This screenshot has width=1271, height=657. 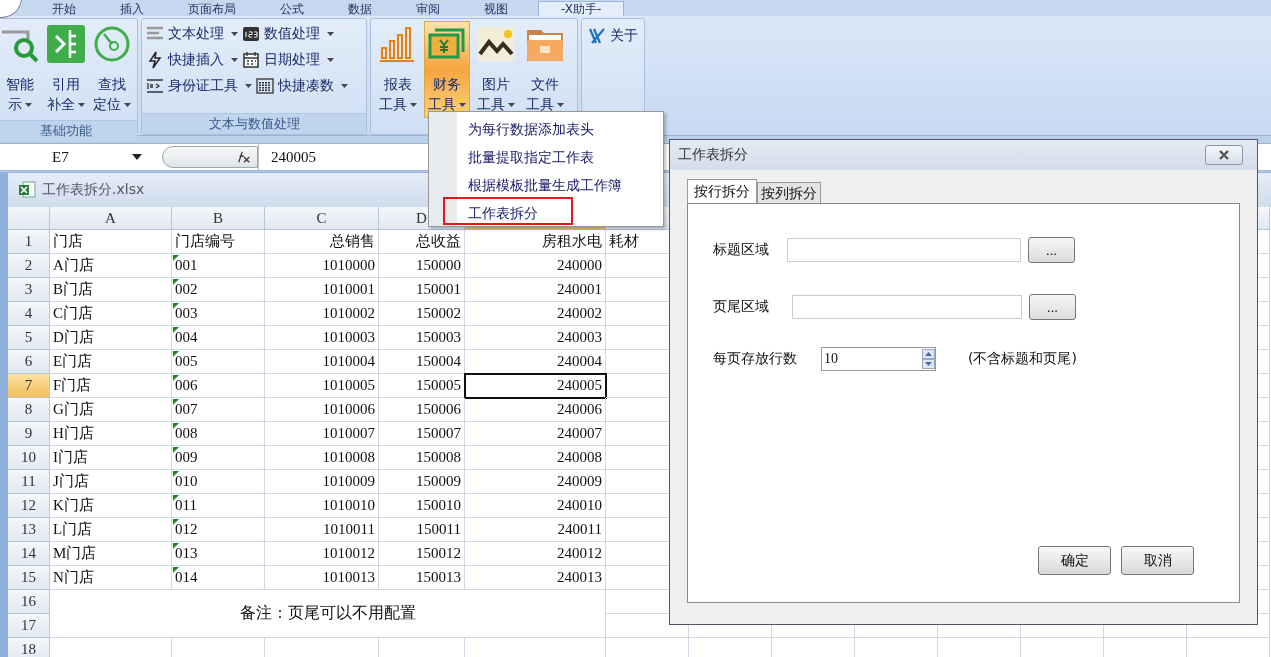 What do you see at coordinates (581, 8) in the screenshot?
I see `ribbon-tab: -X助手-` at bounding box center [581, 8].